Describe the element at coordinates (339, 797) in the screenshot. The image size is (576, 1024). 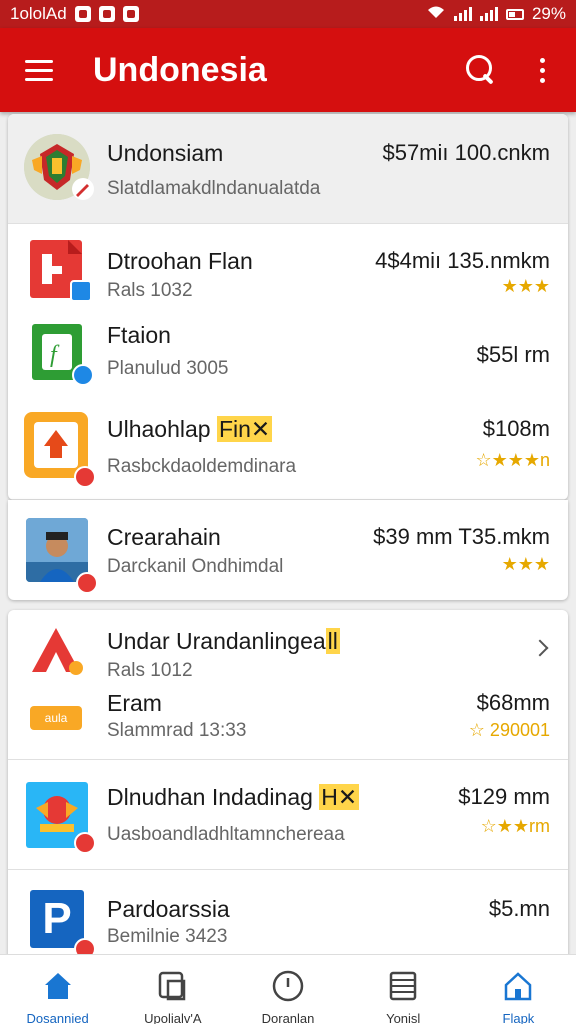
I see `highlight-tag: H✕` at that location.